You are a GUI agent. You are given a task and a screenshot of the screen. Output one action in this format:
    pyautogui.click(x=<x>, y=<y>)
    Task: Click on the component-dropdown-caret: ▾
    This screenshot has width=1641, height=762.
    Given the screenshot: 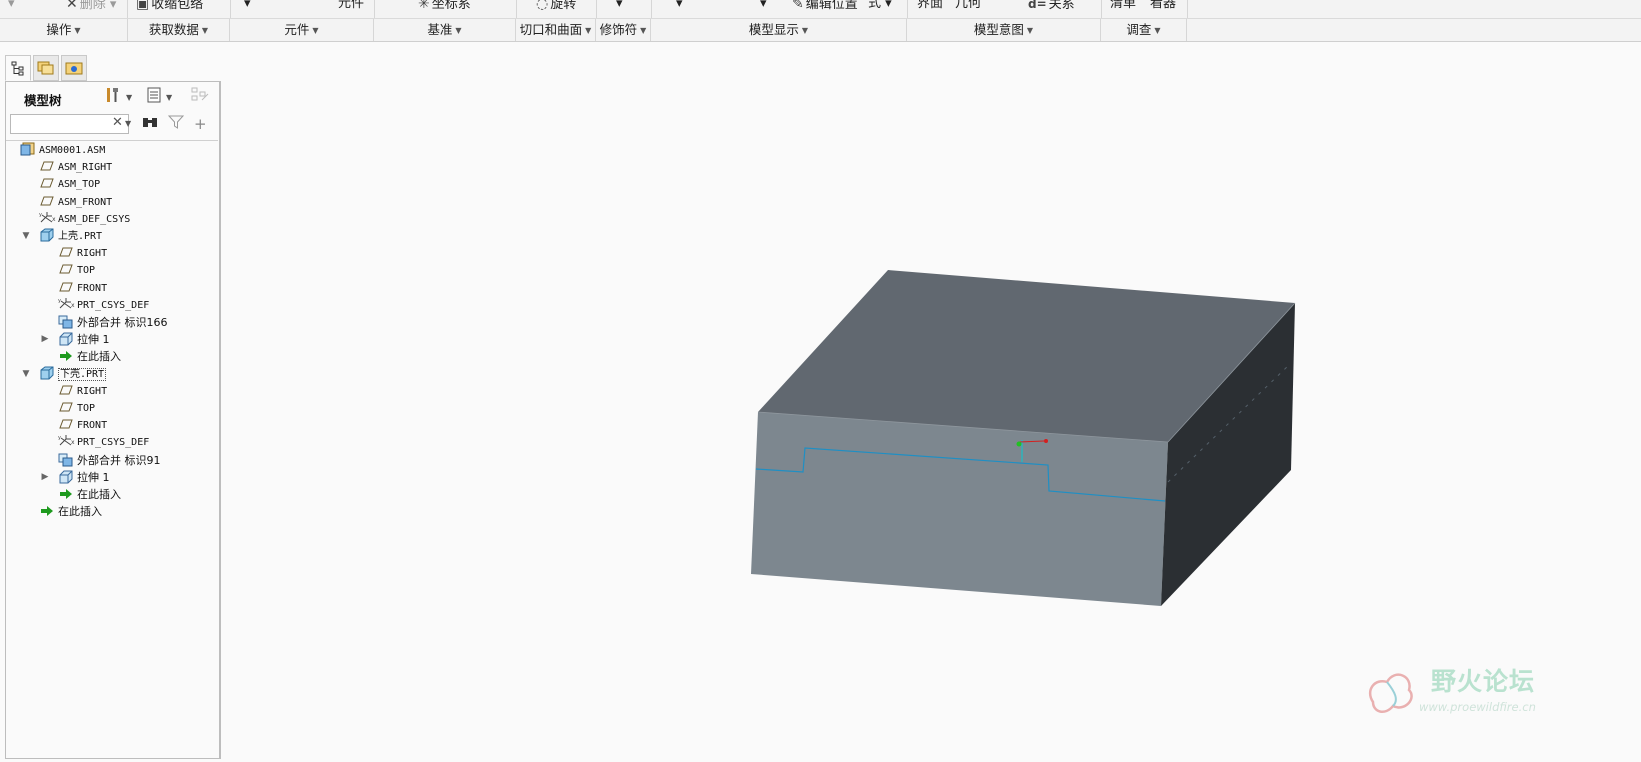 What is the action you would take?
    pyautogui.click(x=247, y=7)
    